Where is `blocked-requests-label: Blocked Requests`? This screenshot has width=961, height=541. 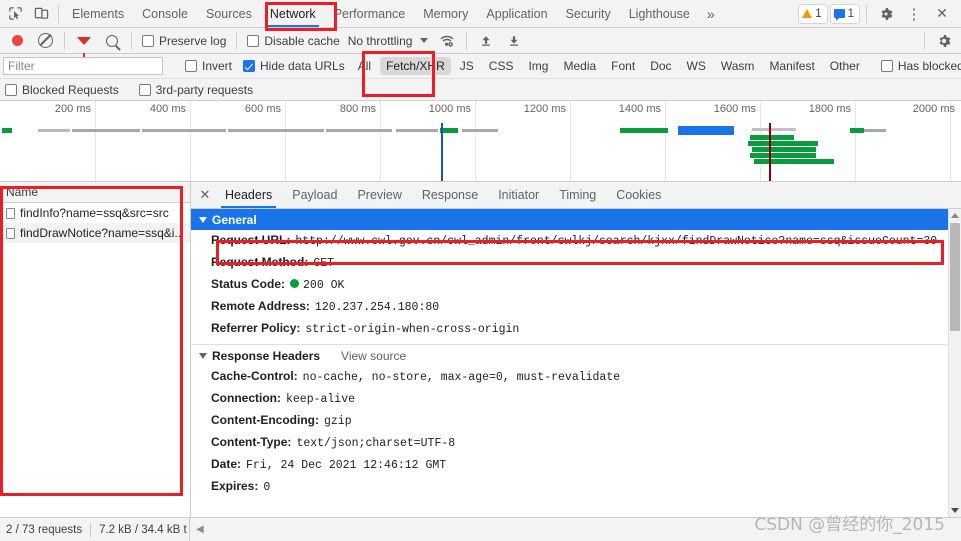
blocked-requests-label: Blocked Requests is located at coordinates (70, 89).